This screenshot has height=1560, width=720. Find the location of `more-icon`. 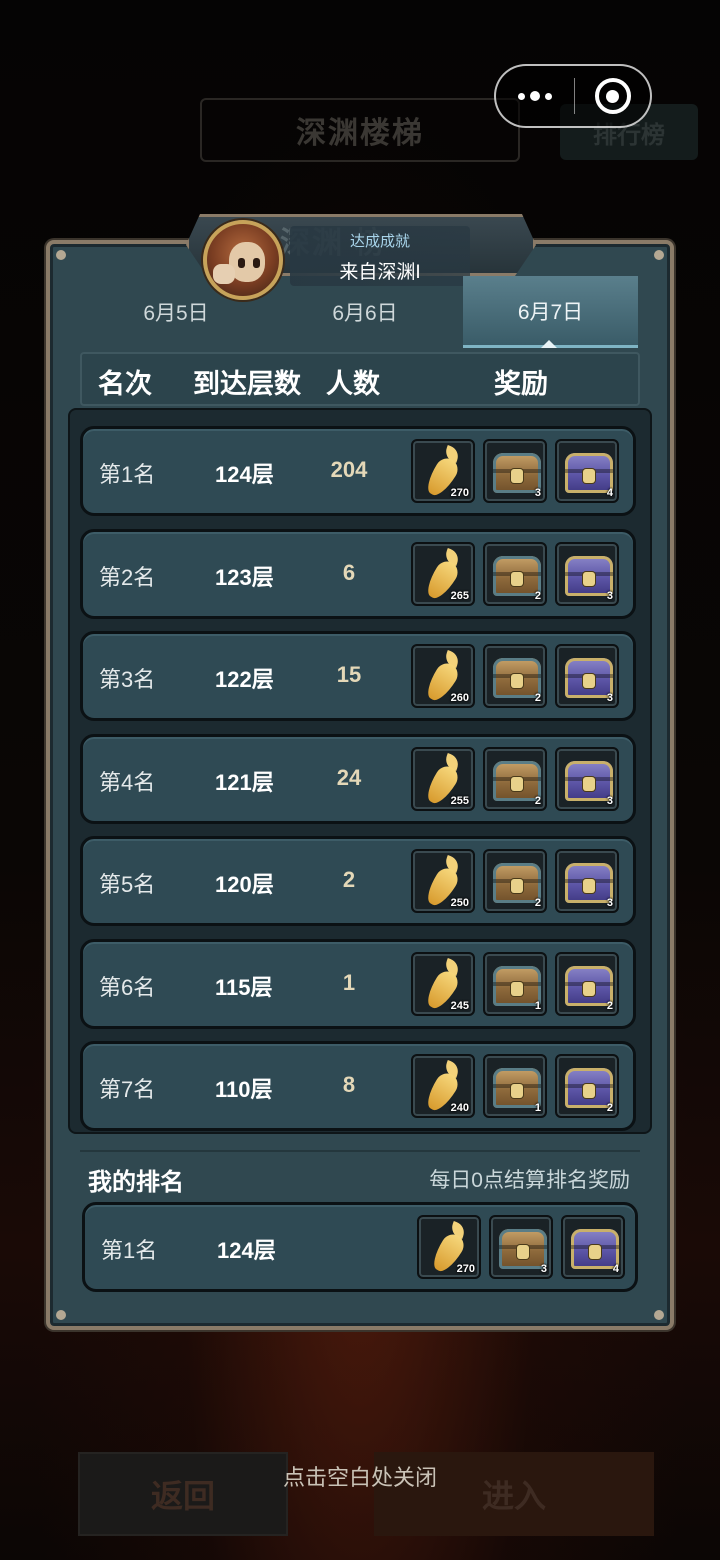

more-icon is located at coordinates (535, 96).